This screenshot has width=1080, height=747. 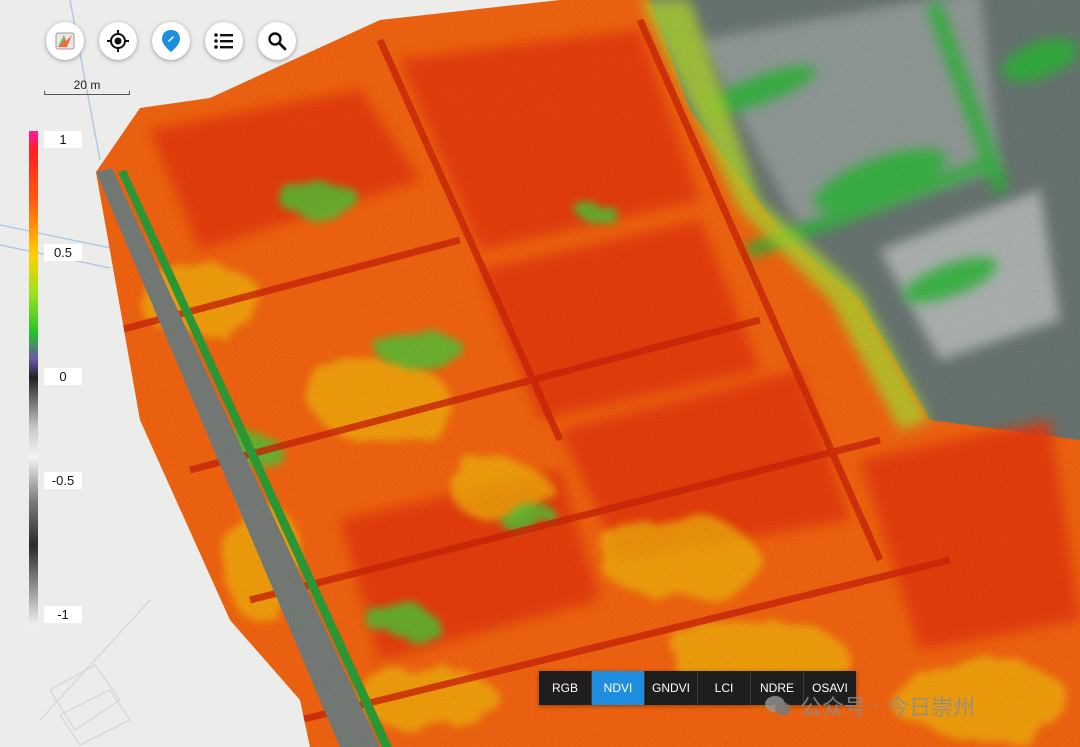 I want to click on locate-icon, so click(x=118, y=41).